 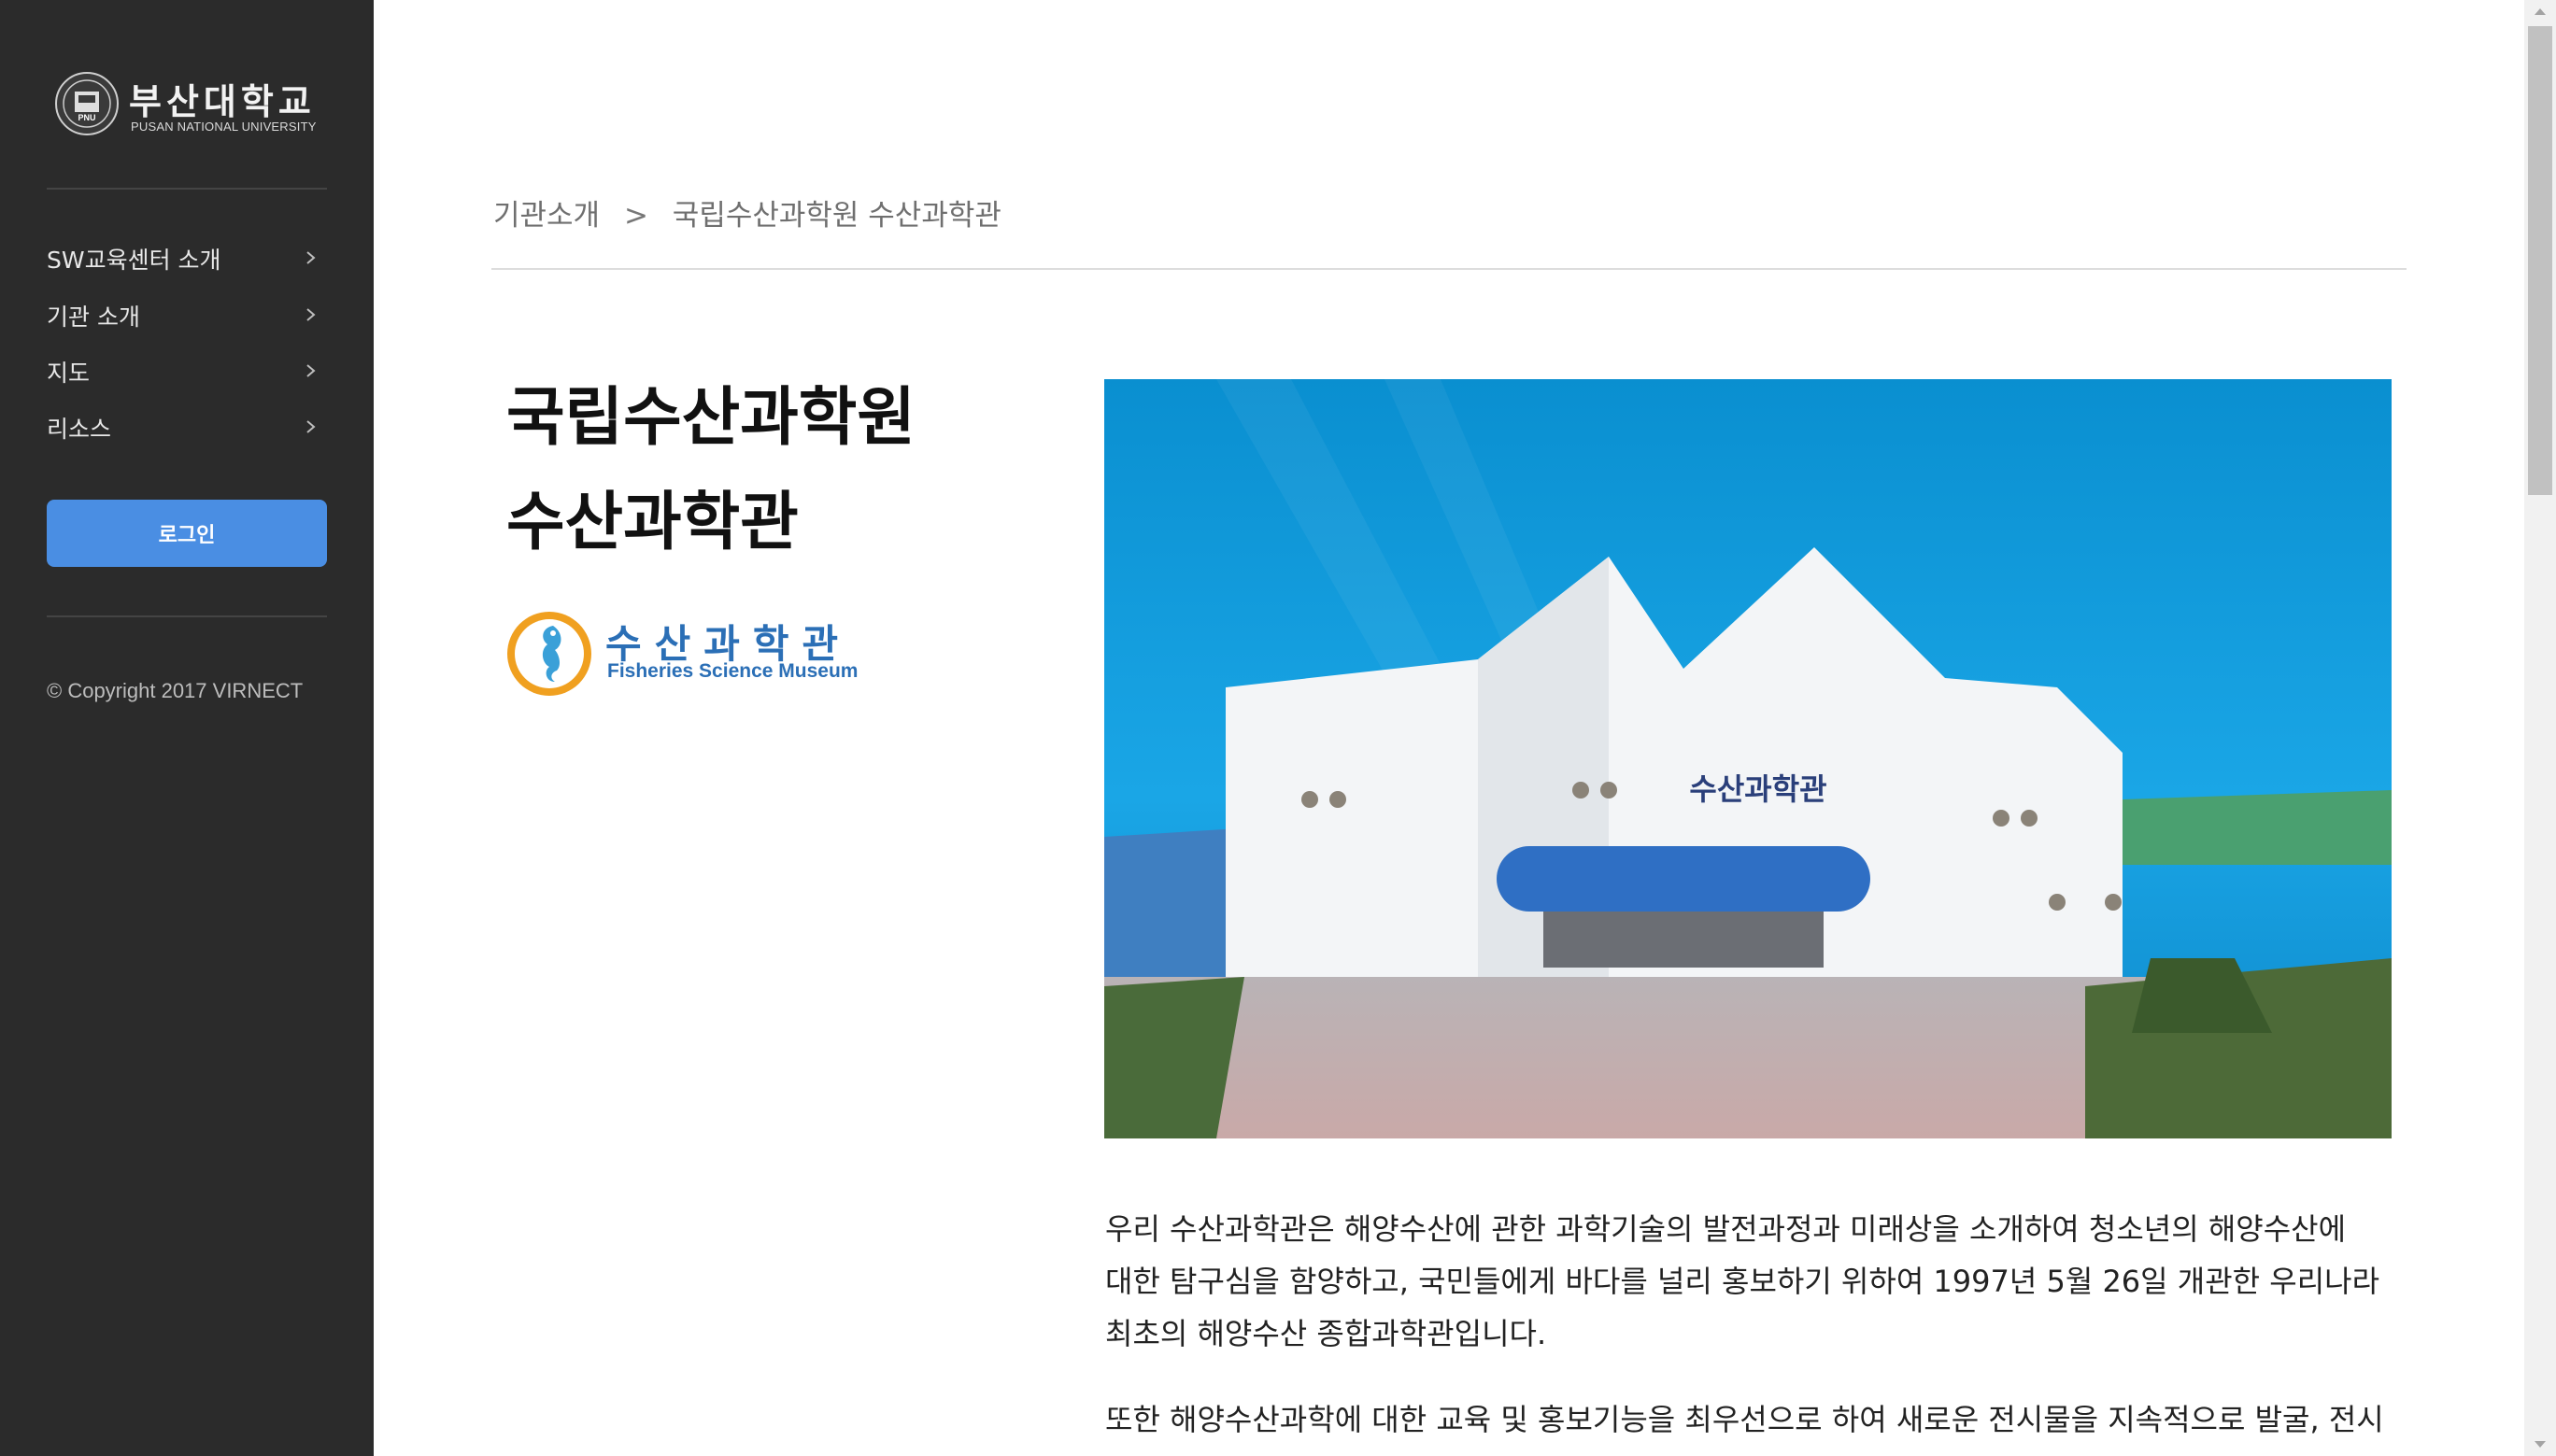 What do you see at coordinates (182, 370) in the screenshot?
I see `sidebar-item-map: 지도` at bounding box center [182, 370].